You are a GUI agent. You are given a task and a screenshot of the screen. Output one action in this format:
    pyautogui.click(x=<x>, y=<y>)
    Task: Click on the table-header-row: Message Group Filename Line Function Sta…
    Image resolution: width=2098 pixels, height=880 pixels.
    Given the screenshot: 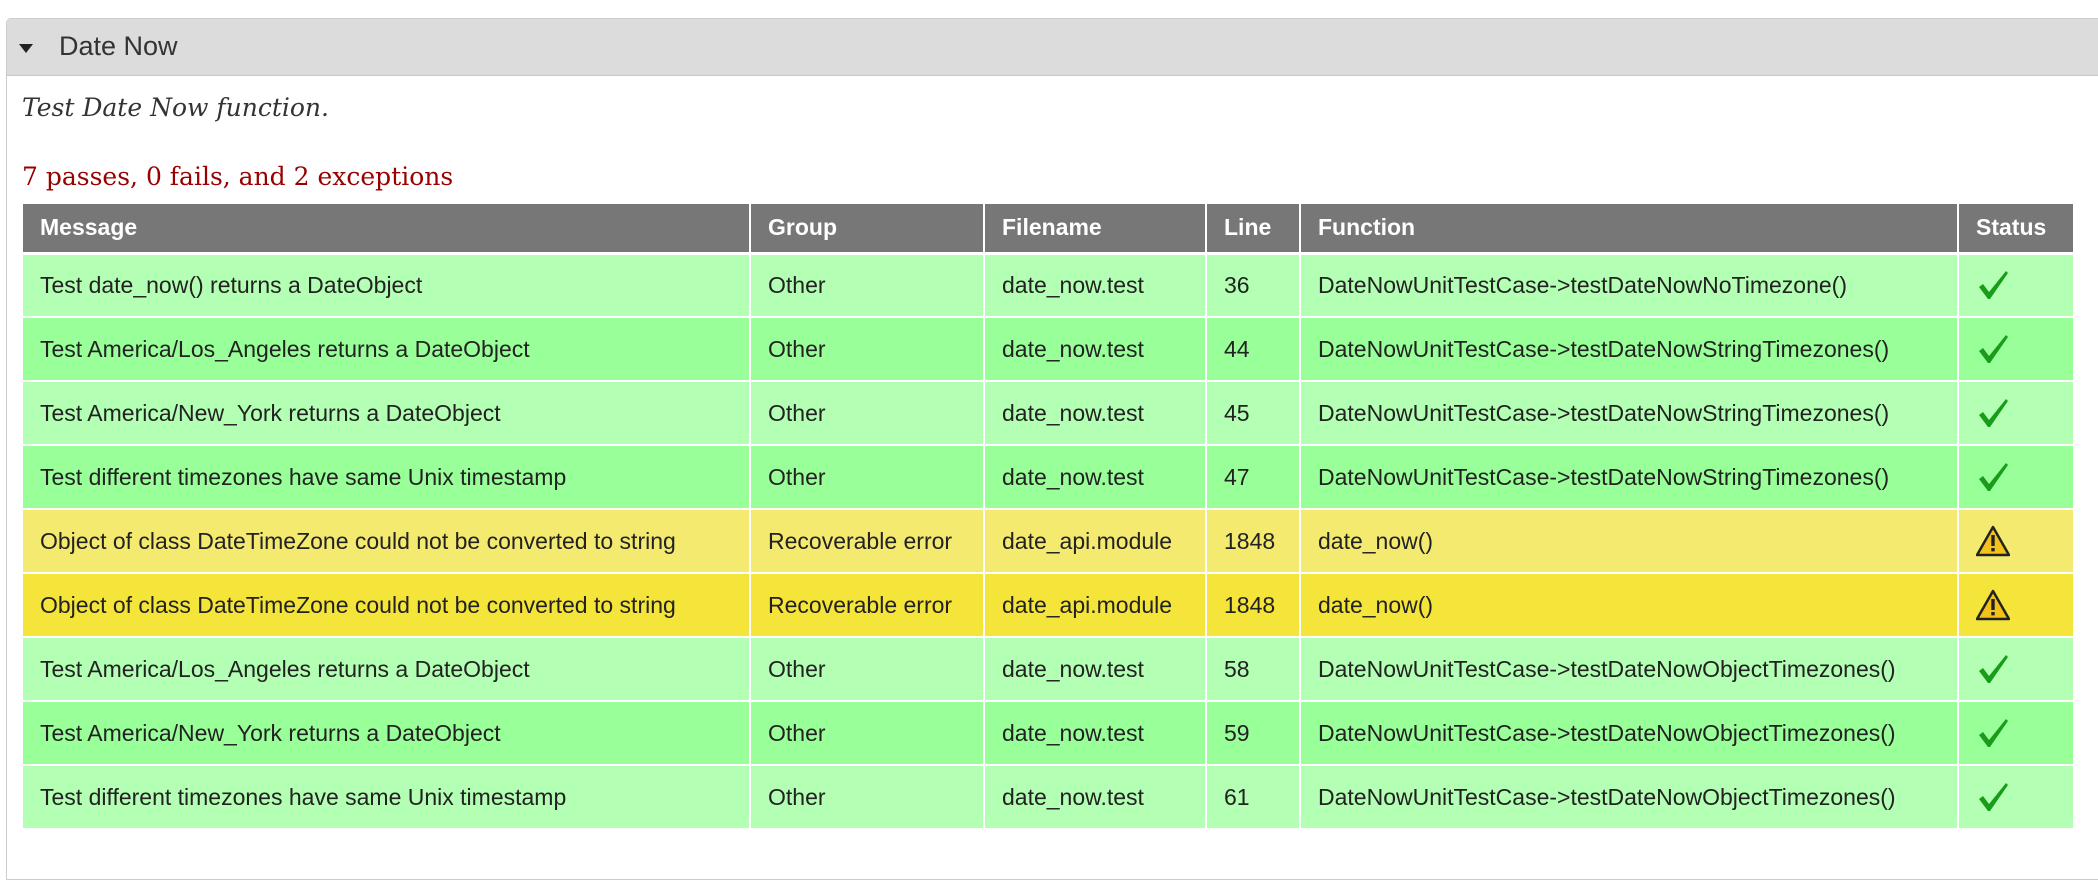 What is the action you would take?
    pyautogui.click(x=1048, y=229)
    